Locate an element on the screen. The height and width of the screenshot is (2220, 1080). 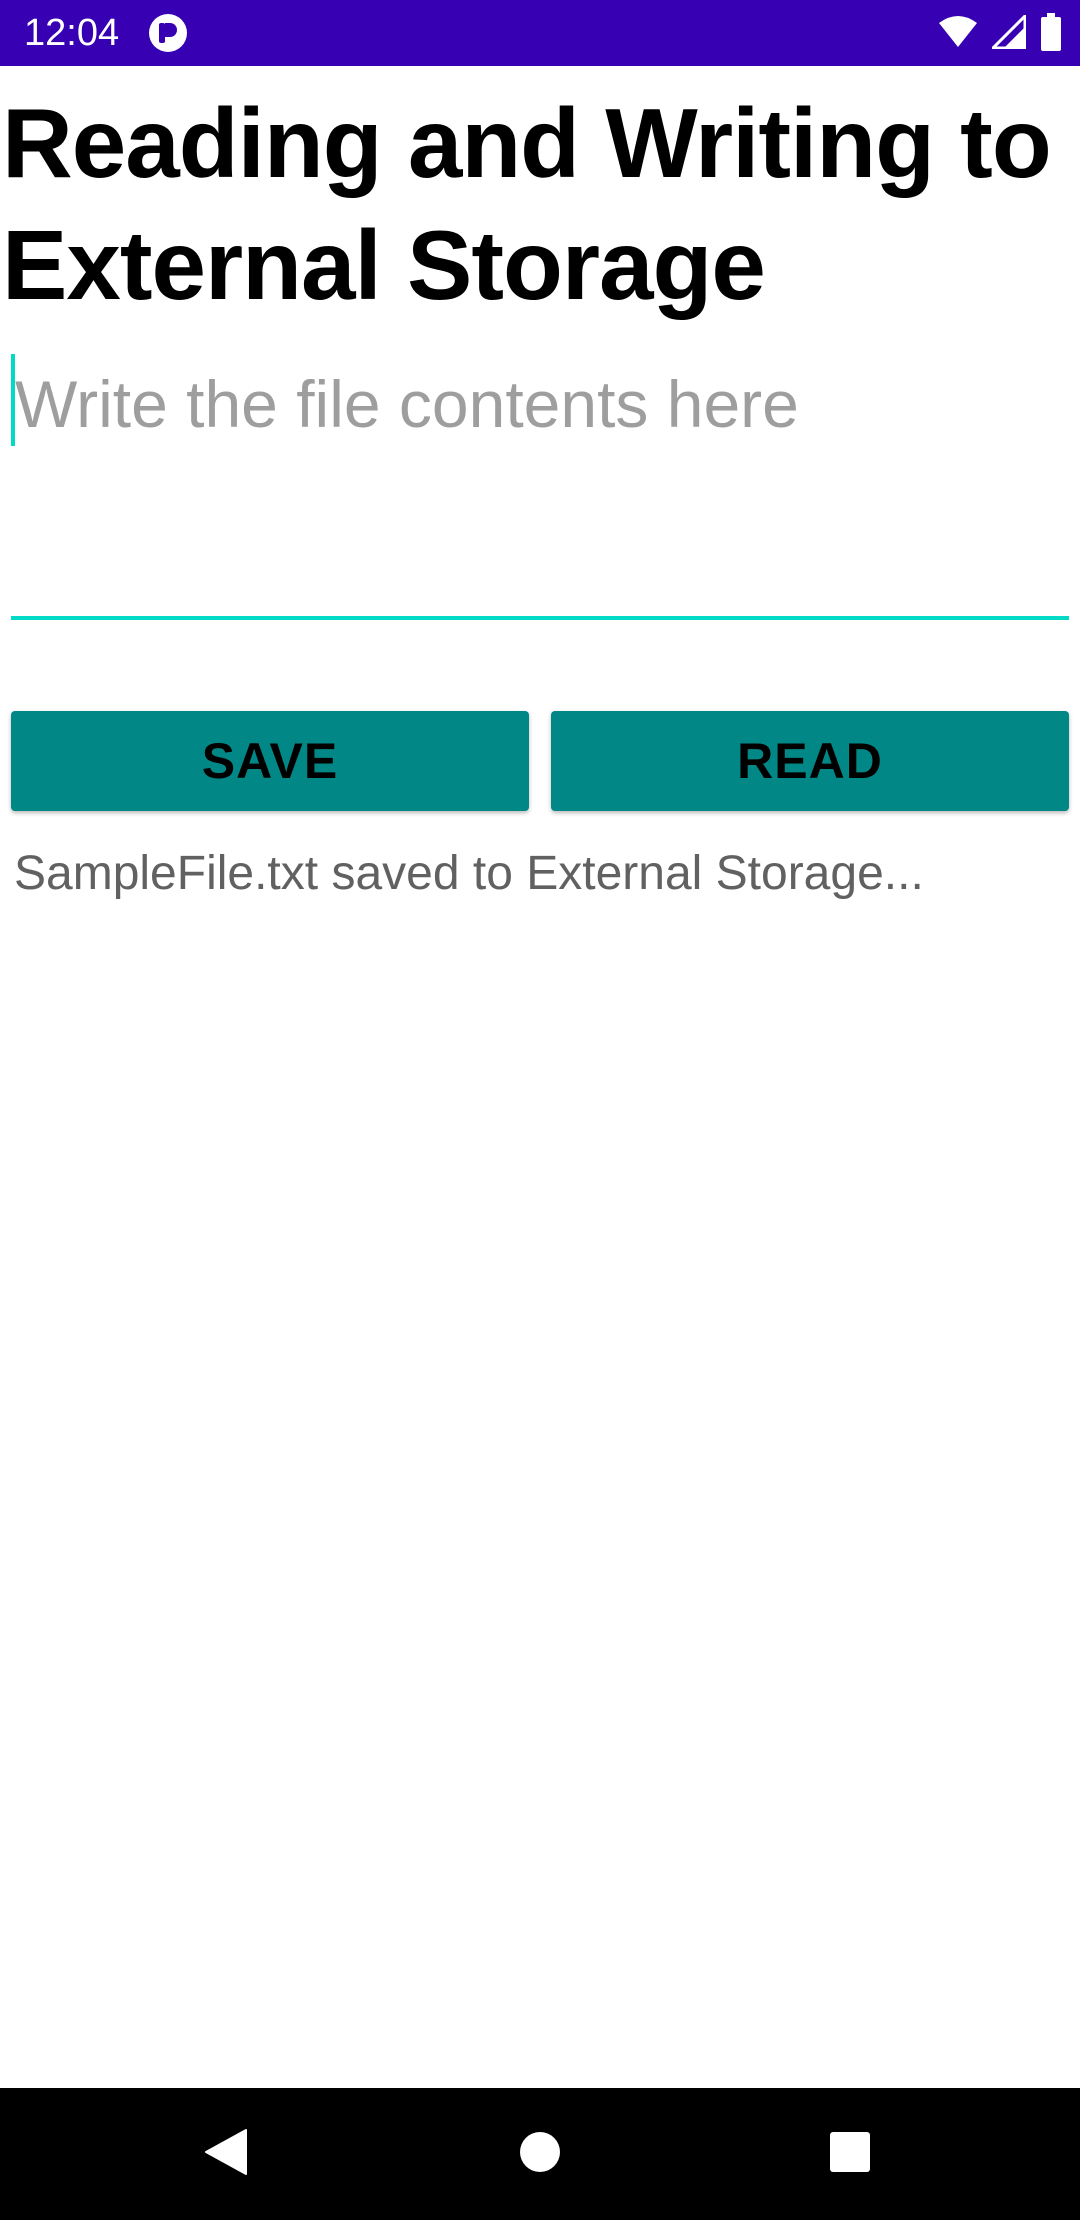
wifi-icon is located at coordinates (958, 34).